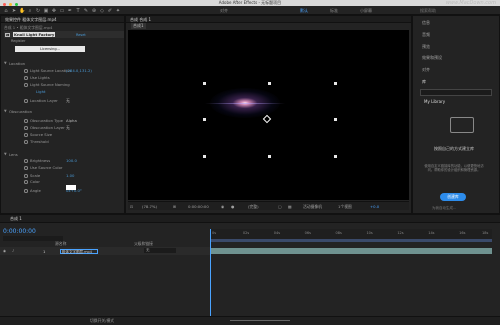 This screenshot has height=325, width=500. Describe the element at coordinates (70, 175) in the screenshot. I see `effect-property-value: 1.00` at that location.